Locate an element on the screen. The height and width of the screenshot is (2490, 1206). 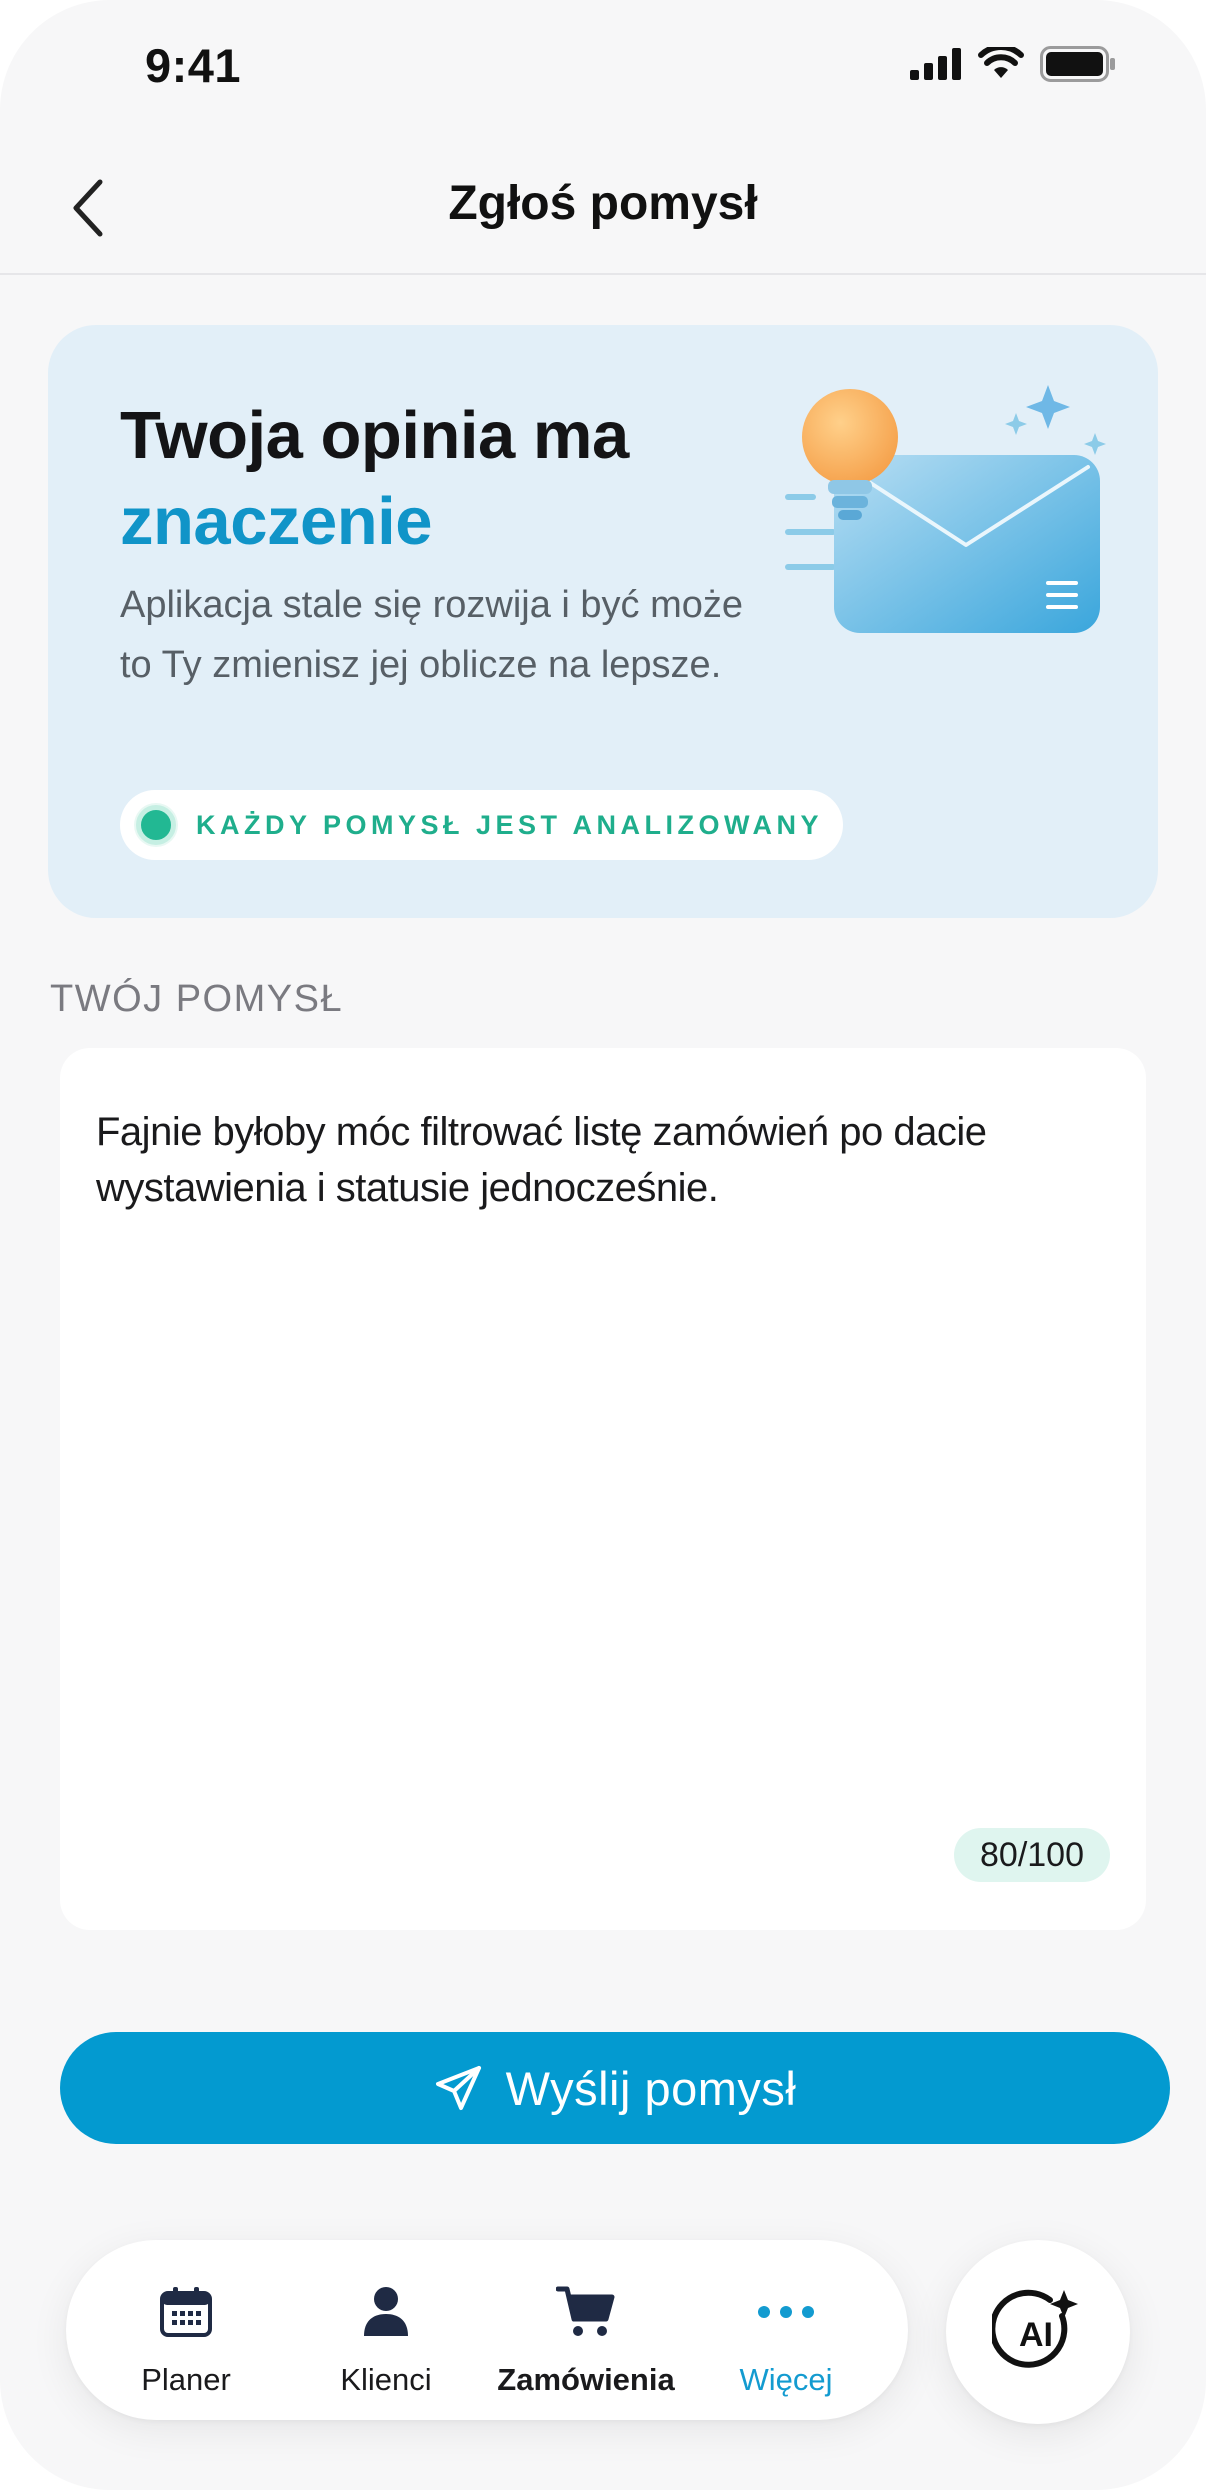
cart-icon is located at coordinates (586, 2312).